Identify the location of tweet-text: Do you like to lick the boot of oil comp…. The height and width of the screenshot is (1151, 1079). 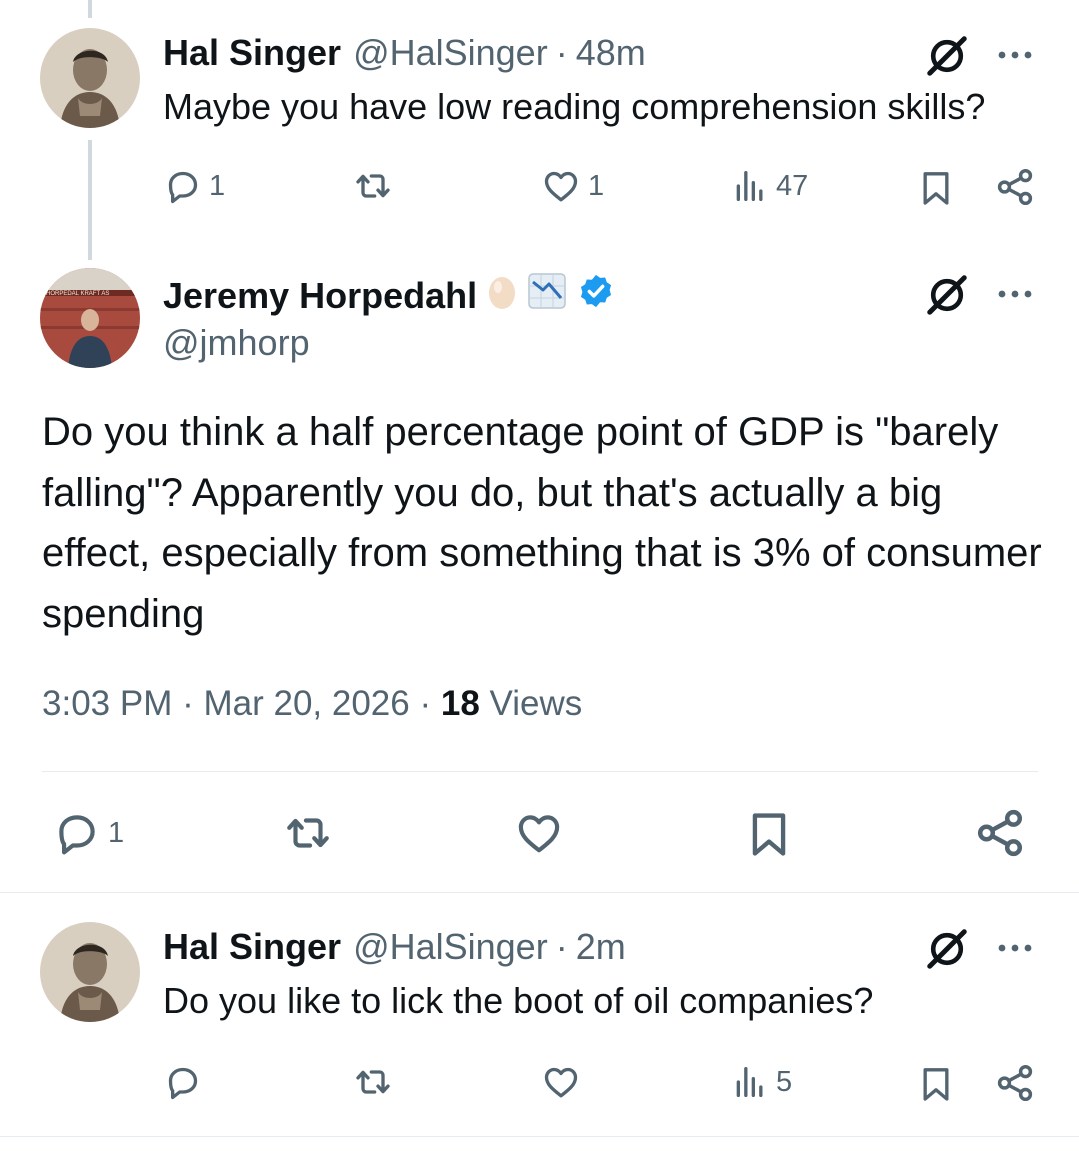
(518, 1000).